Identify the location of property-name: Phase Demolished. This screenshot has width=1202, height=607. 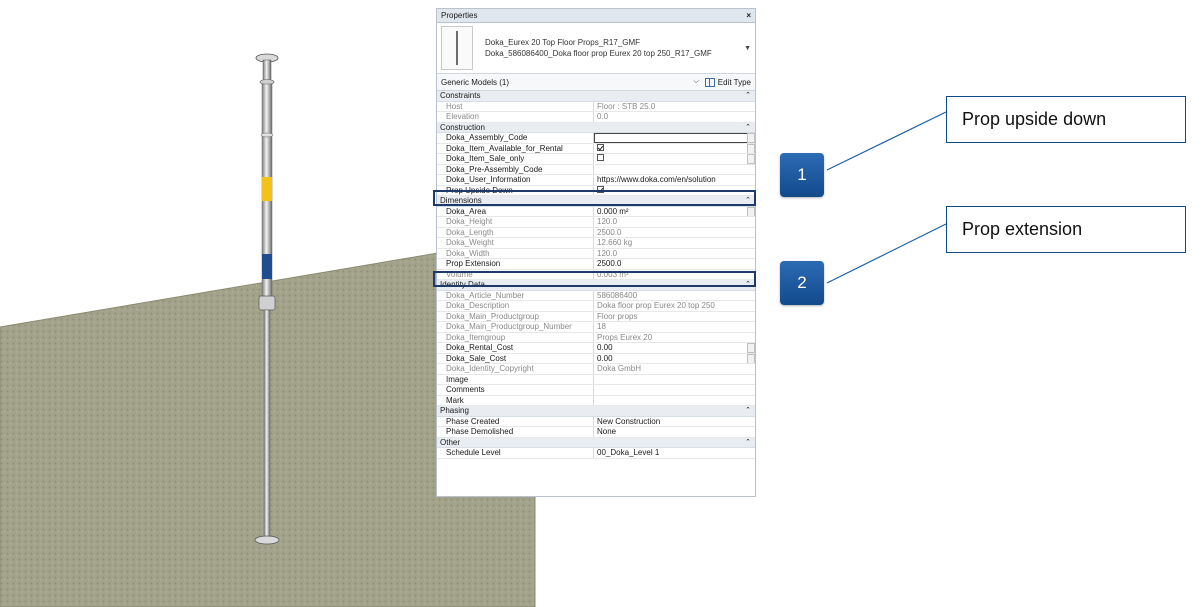
(515, 432).